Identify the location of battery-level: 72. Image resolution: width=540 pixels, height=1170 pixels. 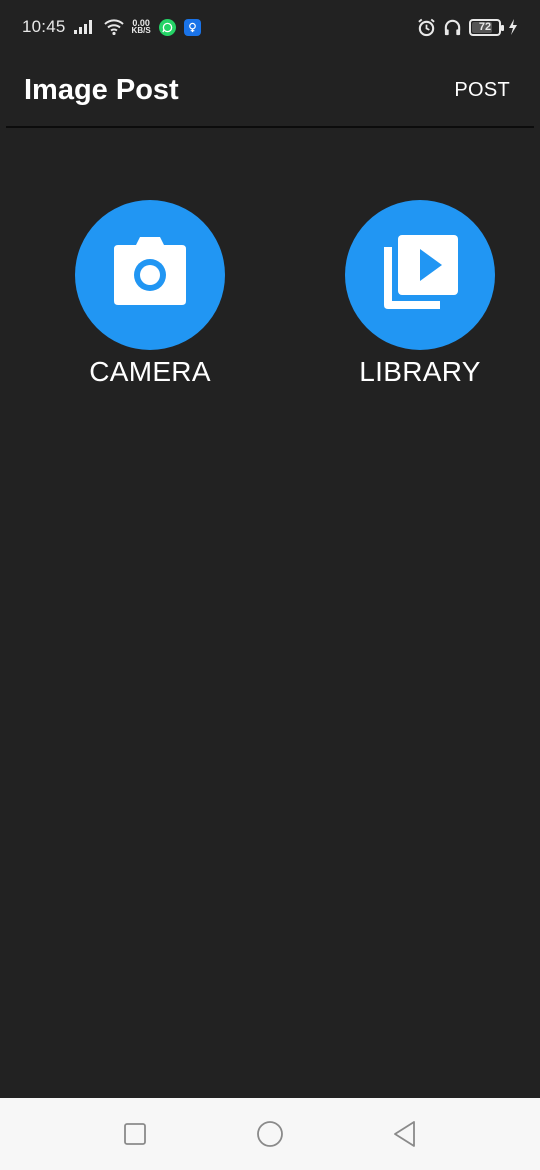
(485, 27).